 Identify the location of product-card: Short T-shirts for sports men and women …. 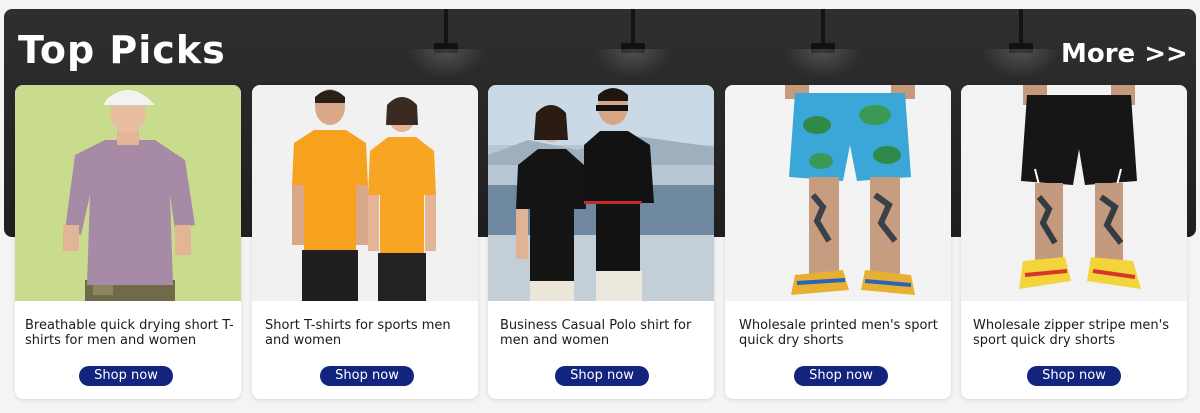
(365, 242).